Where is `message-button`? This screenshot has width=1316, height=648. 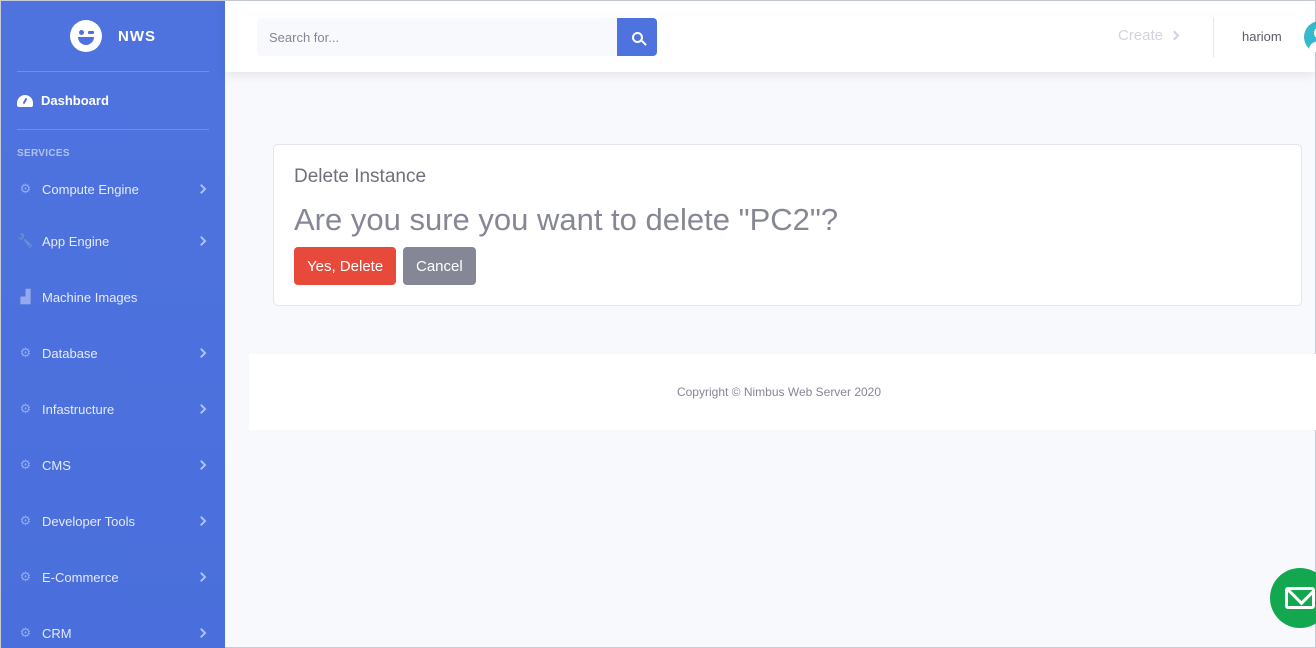
message-button is located at coordinates (1293, 598).